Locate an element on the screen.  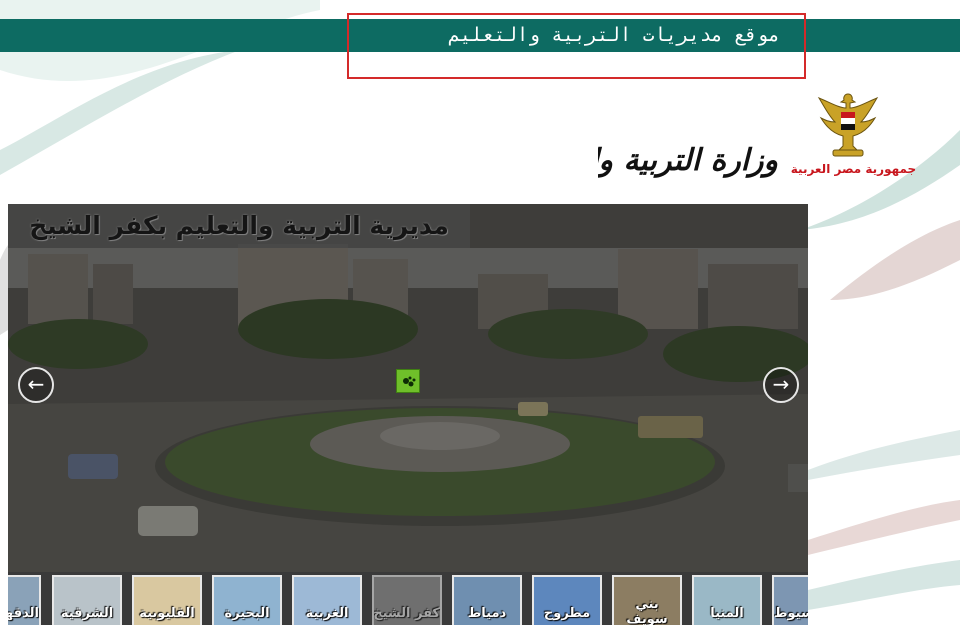
thumbnail-kafr-el-sheikh: كفر الشيخ is located at coordinates (407, 600).